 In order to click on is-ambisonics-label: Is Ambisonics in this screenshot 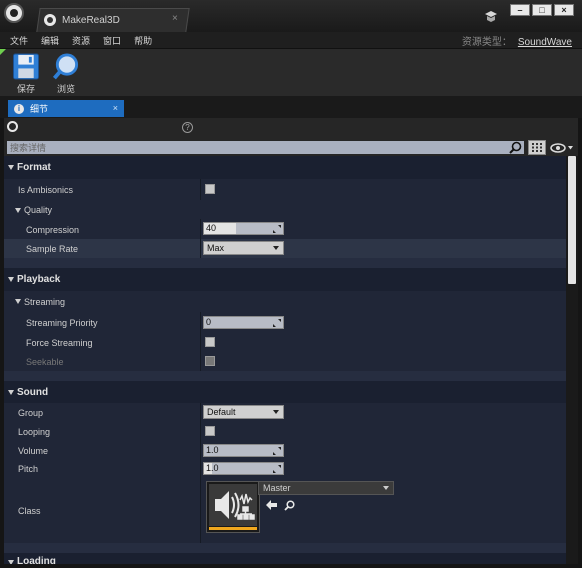, I will do `click(46, 190)`.